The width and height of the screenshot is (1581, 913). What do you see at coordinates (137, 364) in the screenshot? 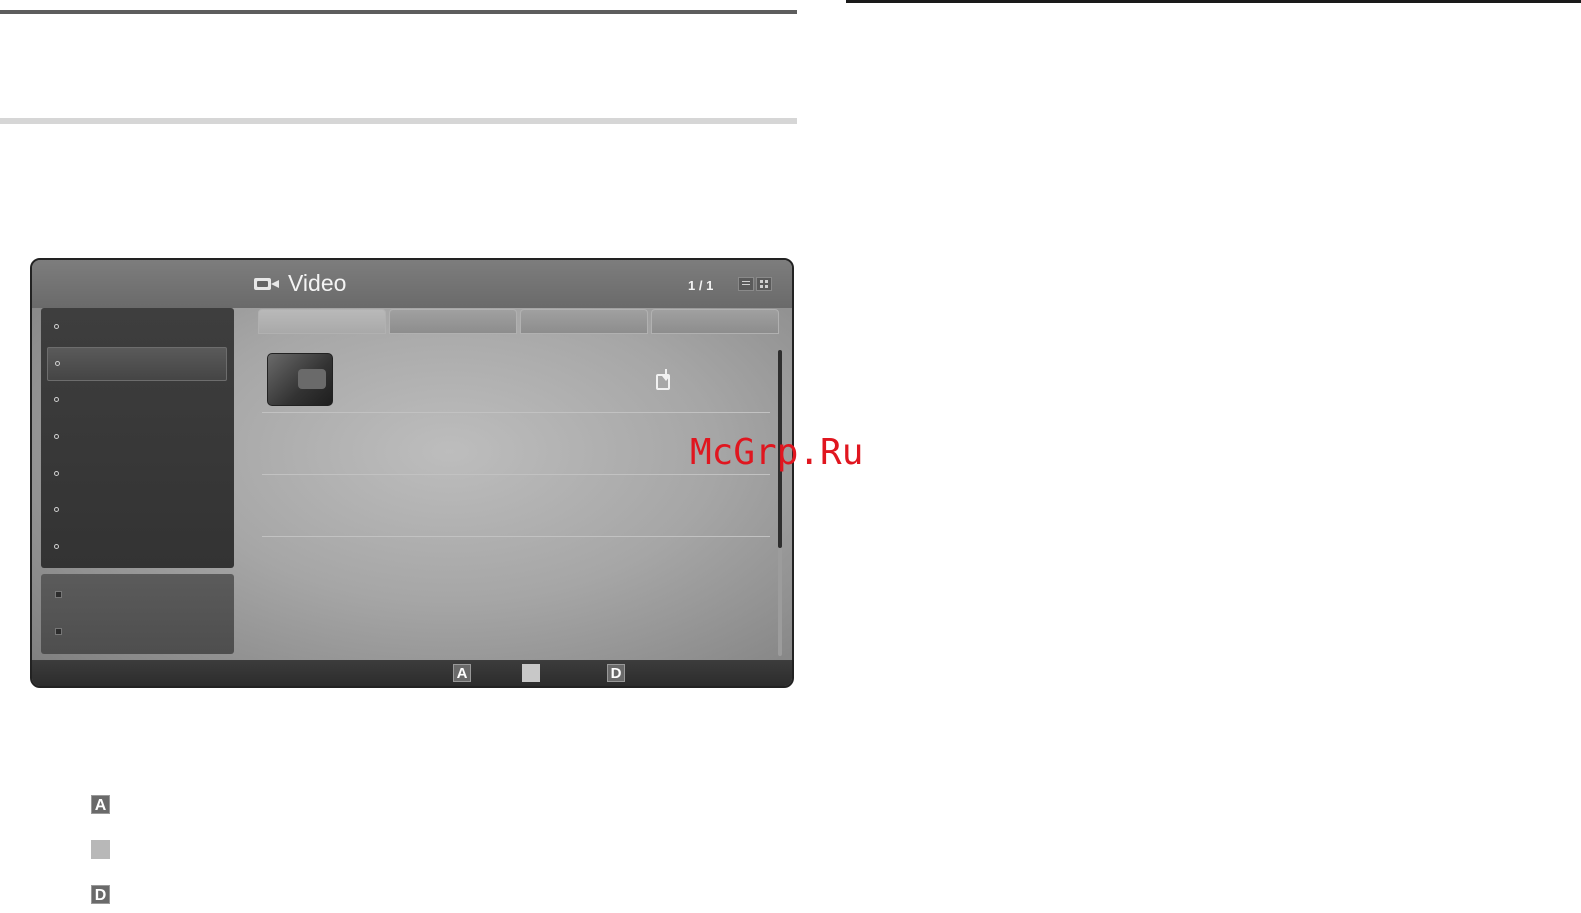
I see `sidebar-item-selected` at bounding box center [137, 364].